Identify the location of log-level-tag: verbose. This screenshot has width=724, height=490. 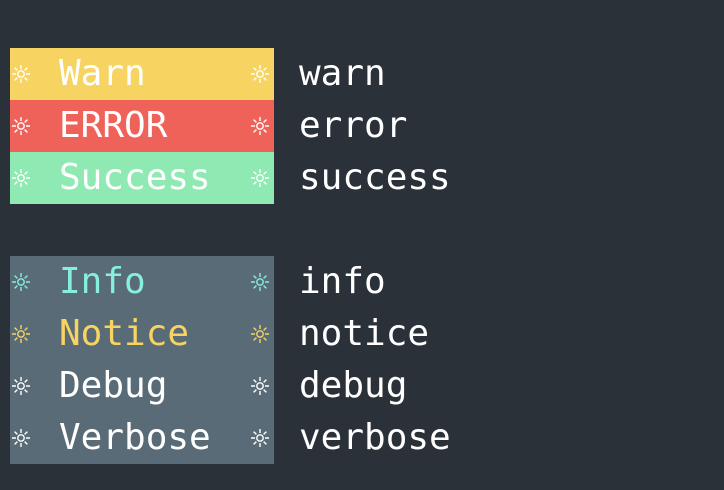
(375, 437).